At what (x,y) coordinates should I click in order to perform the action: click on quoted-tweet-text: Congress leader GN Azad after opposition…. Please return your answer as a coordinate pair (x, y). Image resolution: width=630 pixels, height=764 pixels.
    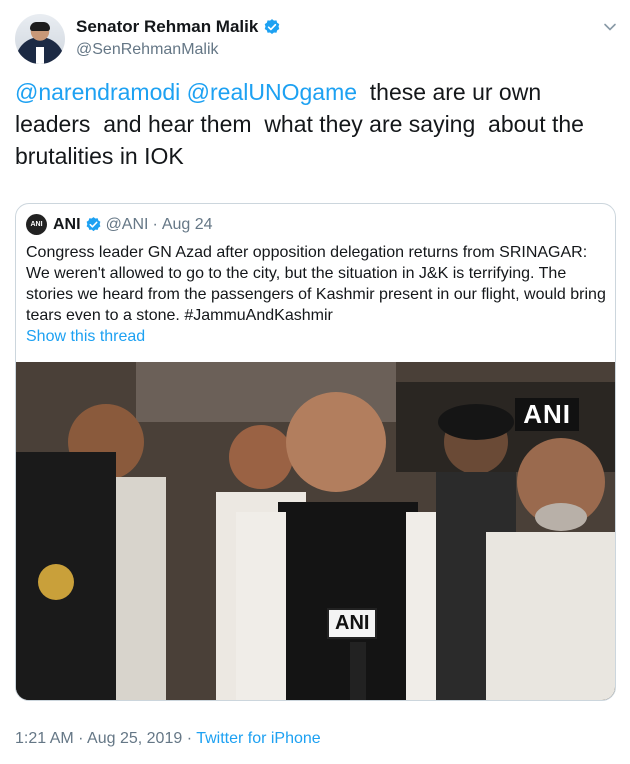
    Looking at the image, I should click on (316, 284).